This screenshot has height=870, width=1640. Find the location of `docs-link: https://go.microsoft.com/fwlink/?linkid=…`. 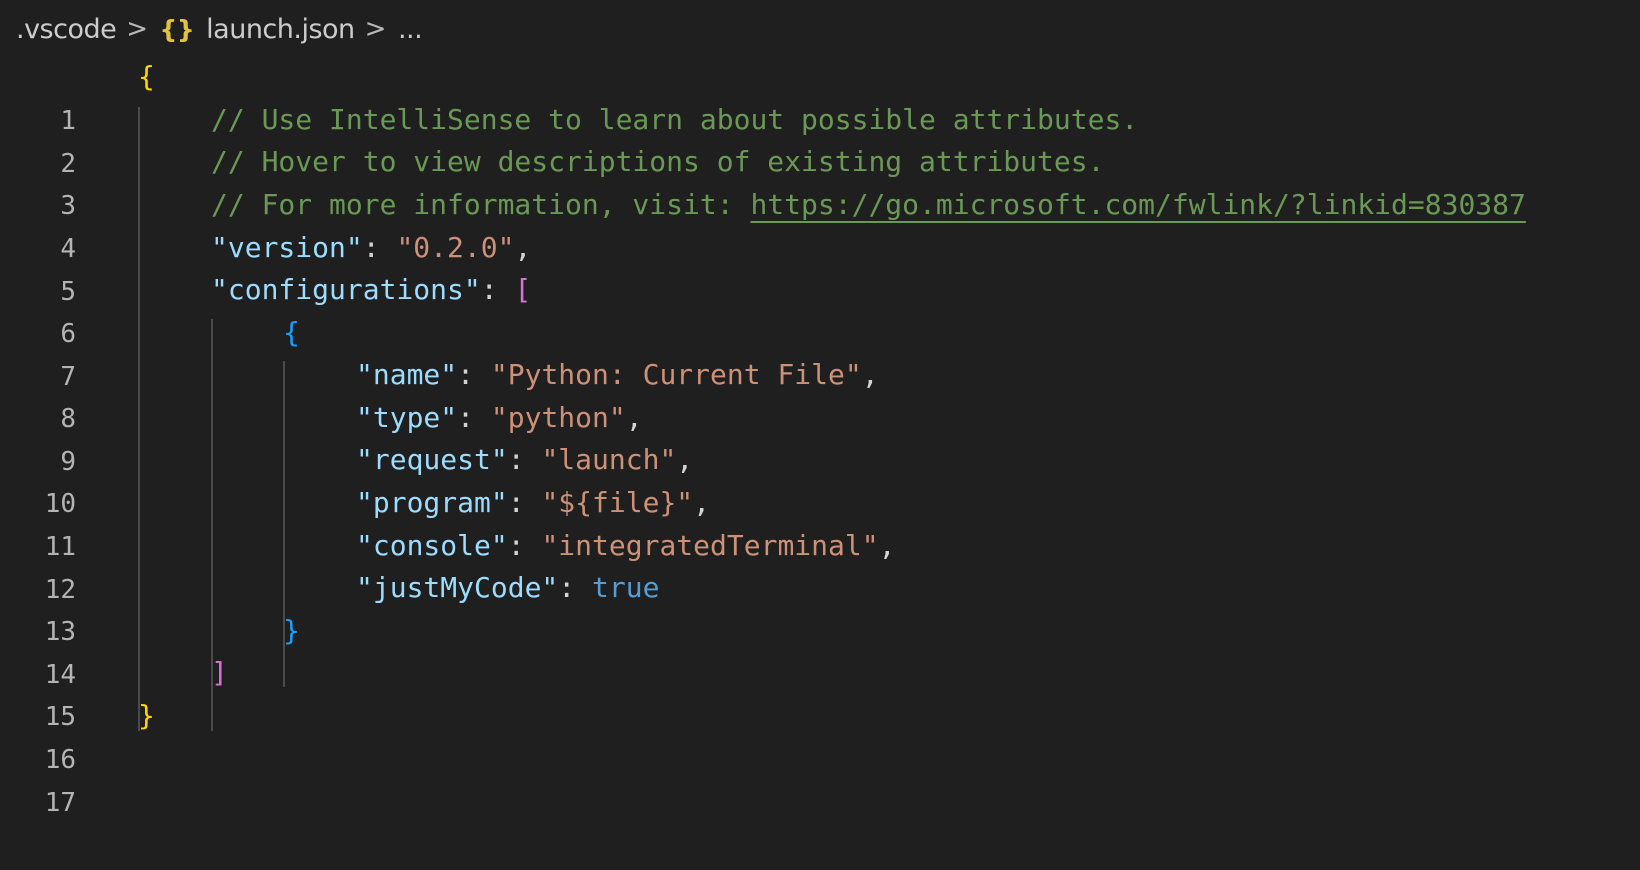

docs-link: https://go.microsoft.com/fwlink/?linkid=… is located at coordinates (1137, 204).